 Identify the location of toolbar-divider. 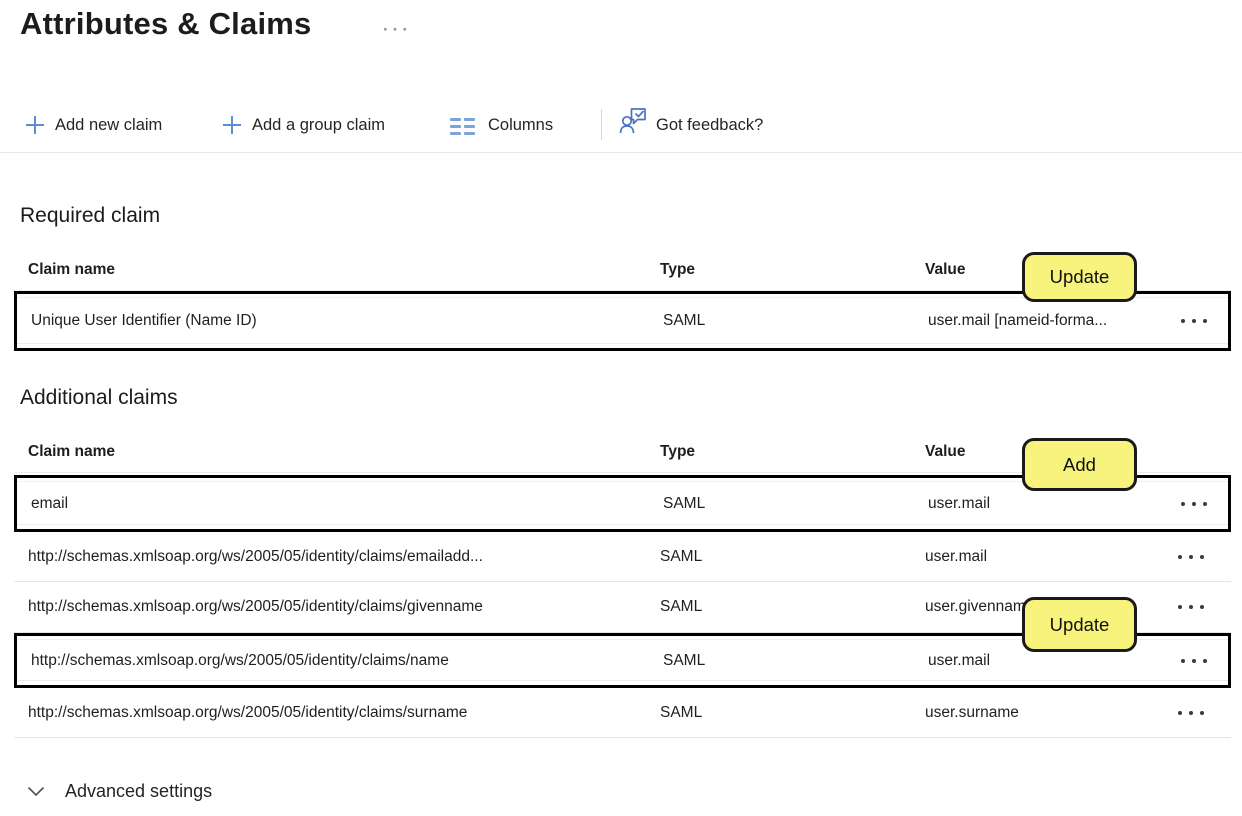
(621, 152).